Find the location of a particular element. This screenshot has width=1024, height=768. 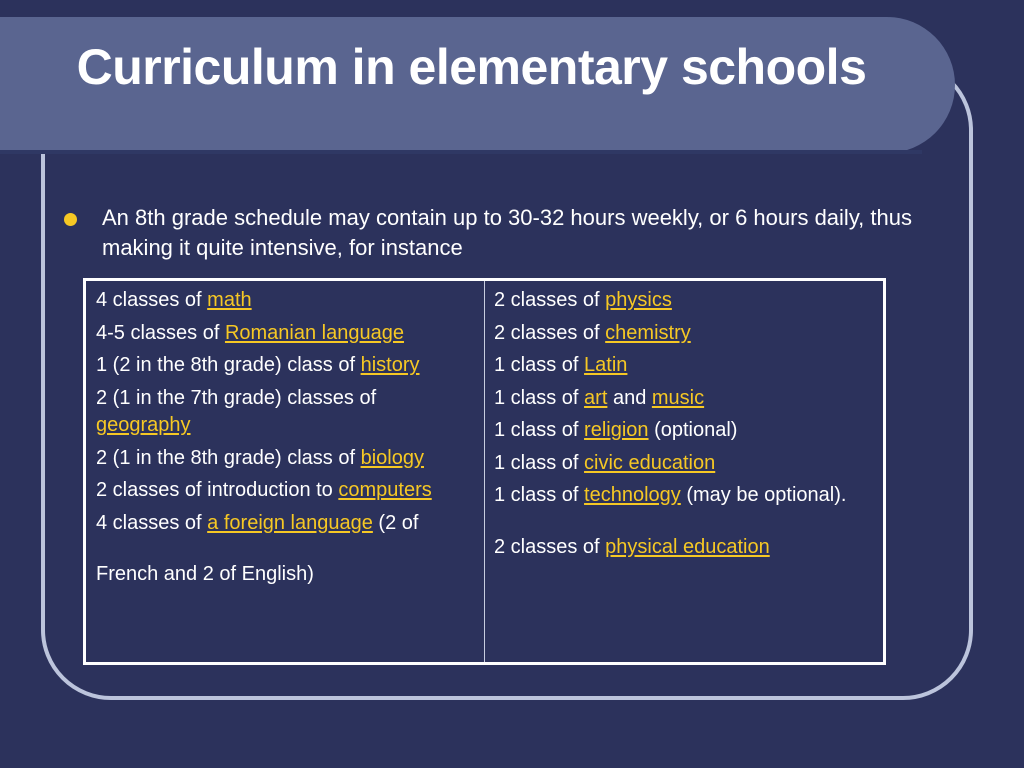

subject-link-romanian-language: Romanian language is located at coordinates (314, 333).